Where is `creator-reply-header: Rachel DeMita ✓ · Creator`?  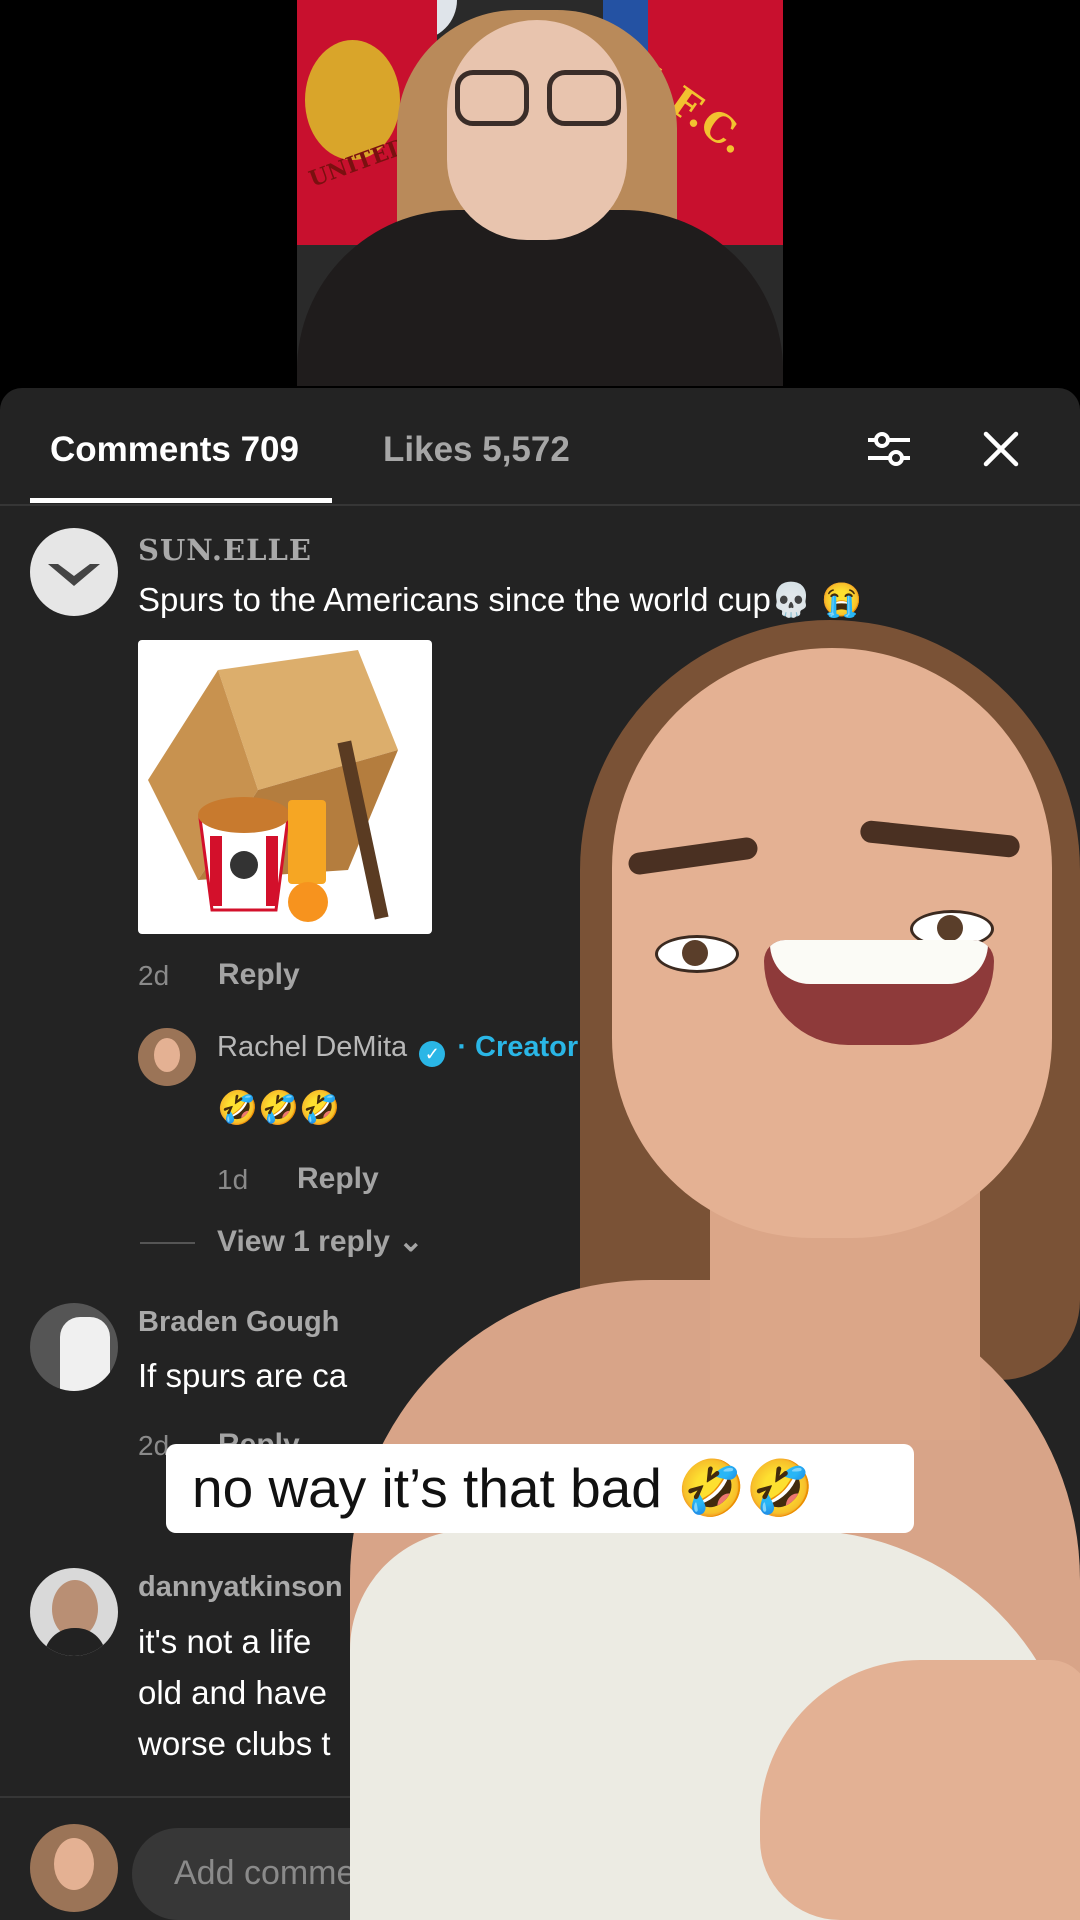
creator-reply-header: Rachel DeMita ✓ · Creator is located at coordinates (397, 1049).